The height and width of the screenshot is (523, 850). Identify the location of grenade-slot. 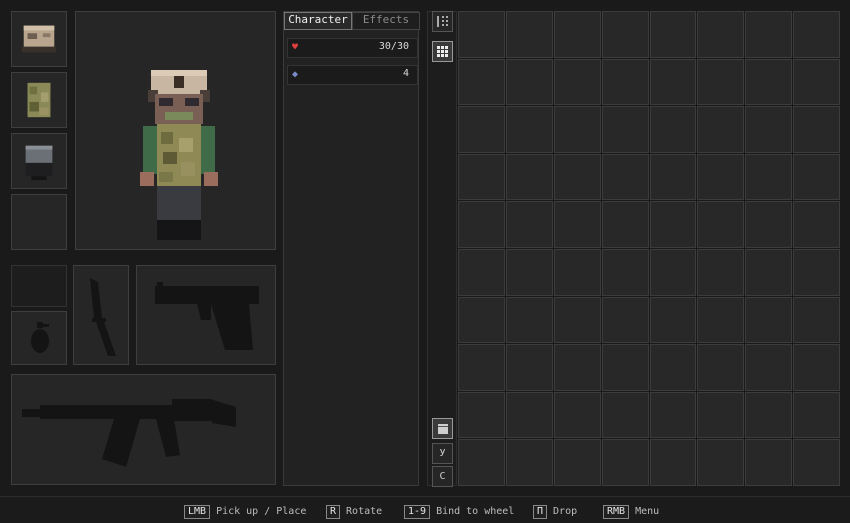
(39, 338).